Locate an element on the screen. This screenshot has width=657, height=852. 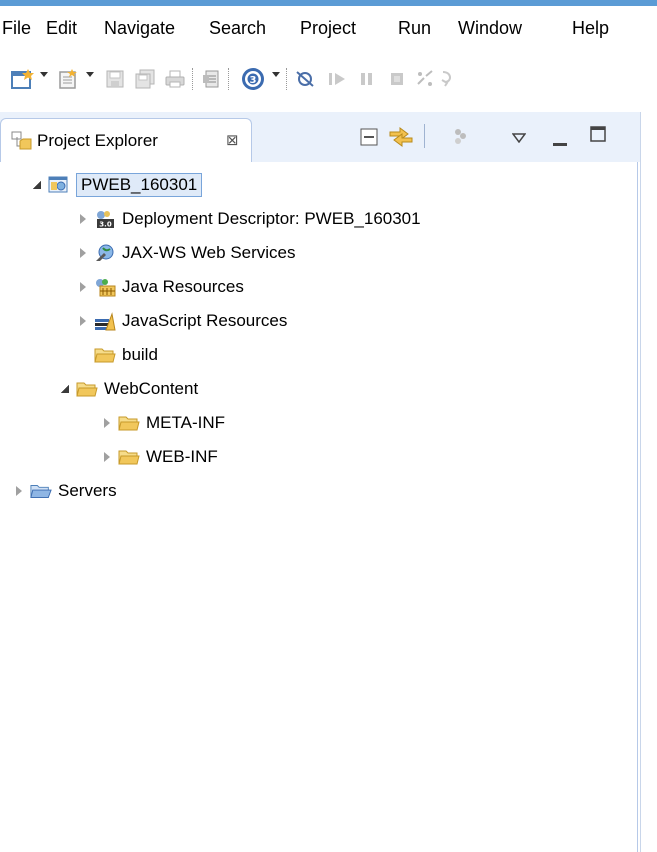
new-wizard-icon is located at coordinates (23, 79).